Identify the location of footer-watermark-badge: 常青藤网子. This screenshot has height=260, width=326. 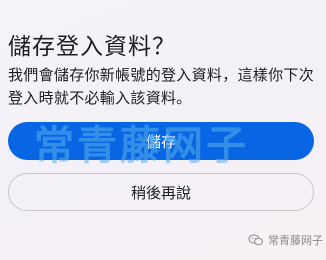
(285, 240).